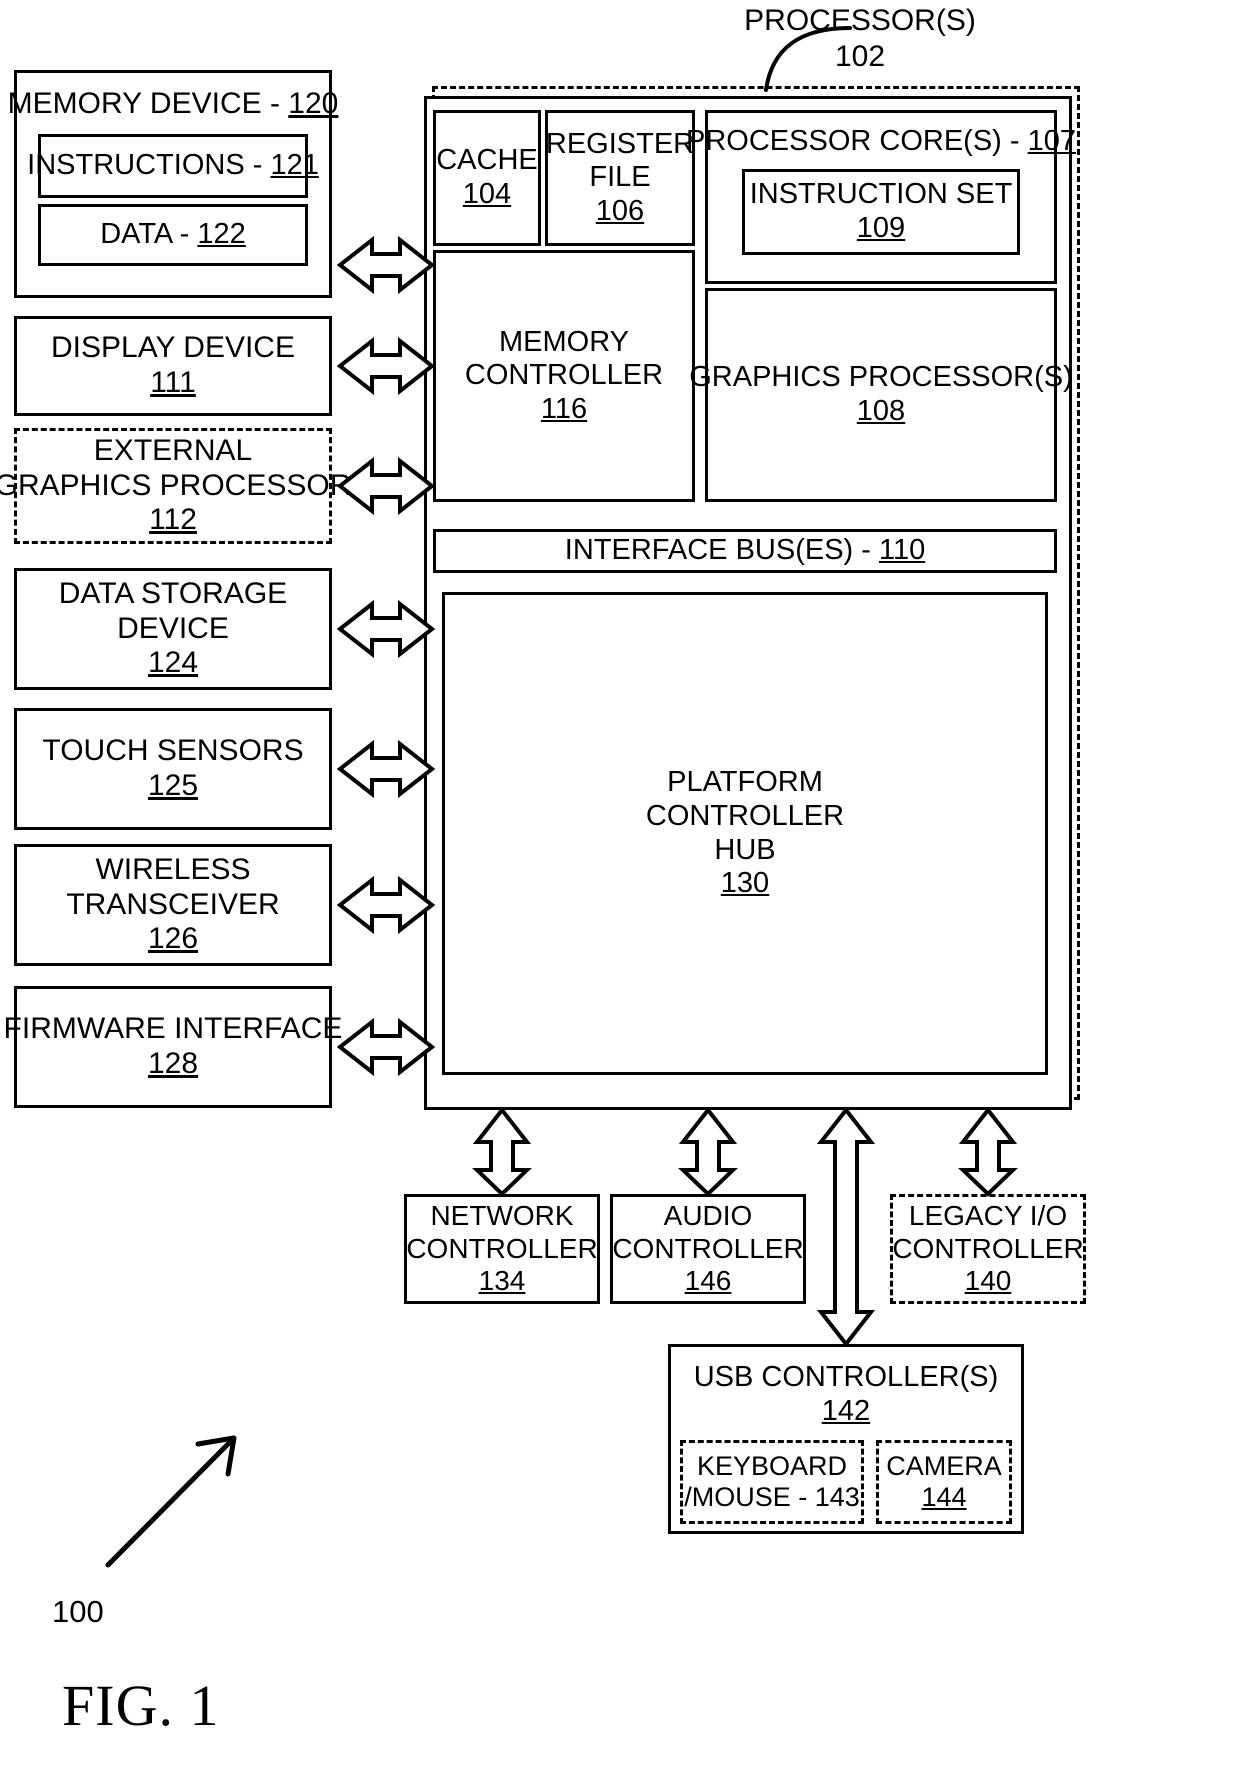 The width and height of the screenshot is (1240, 1774). What do you see at coordinates (772, 1465) in the screenshot?
I see `keyboard-mouse-label-line1: KEYBOARD` at bounding box center [772, 1465].